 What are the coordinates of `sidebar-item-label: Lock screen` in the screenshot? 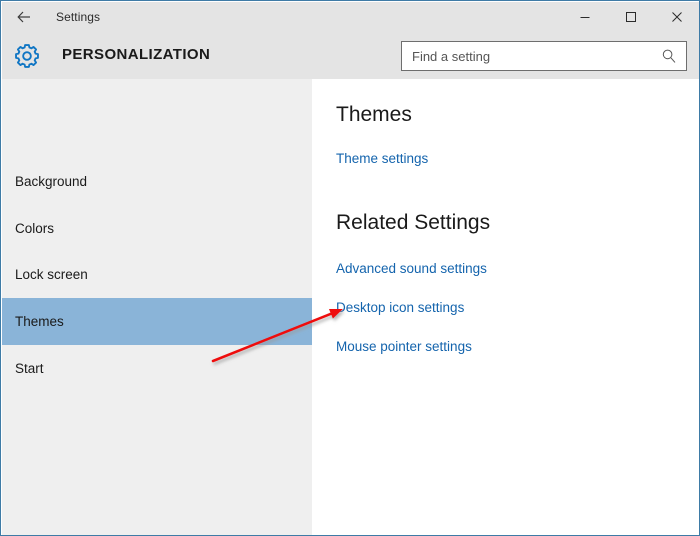 It's located at (51, 274).